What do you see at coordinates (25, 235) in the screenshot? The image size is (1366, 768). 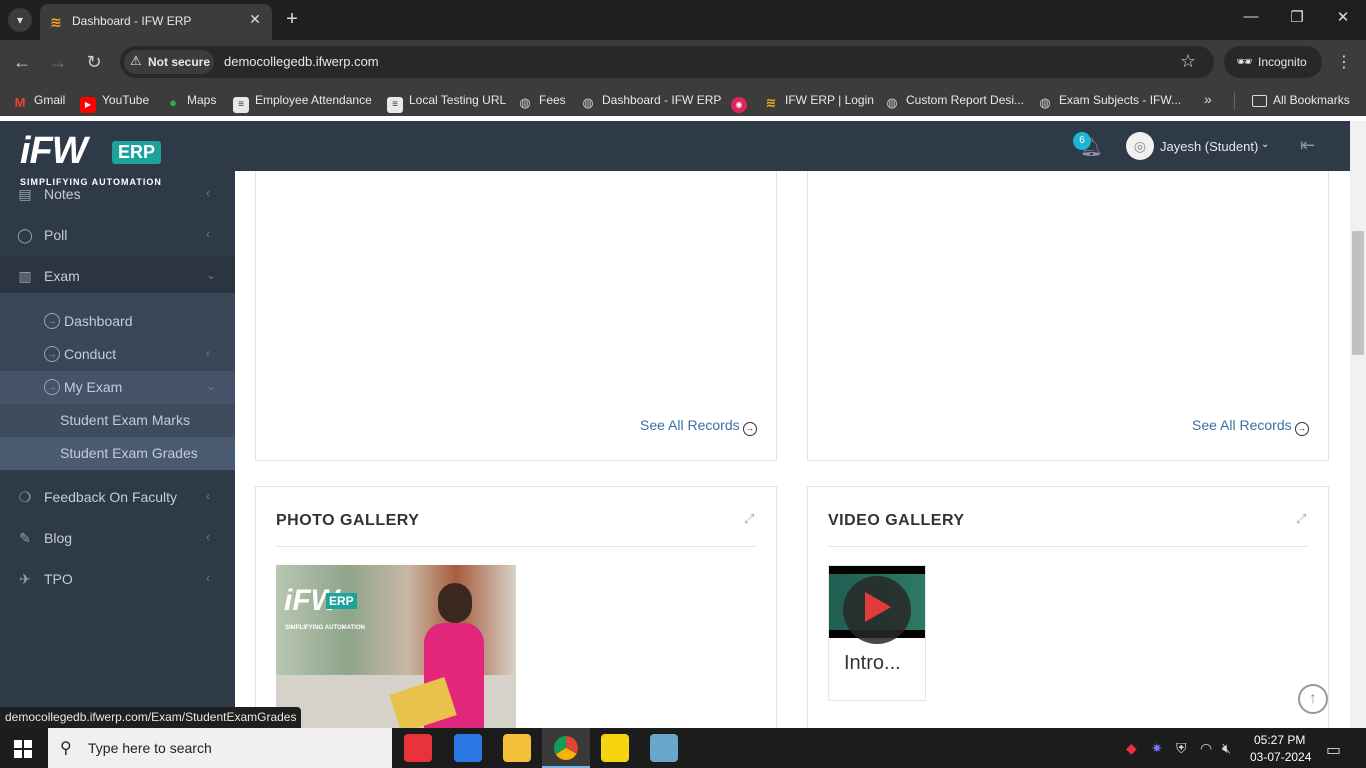 I see `chat-bubble-icon: ◯` at bounding box center [25, 235].